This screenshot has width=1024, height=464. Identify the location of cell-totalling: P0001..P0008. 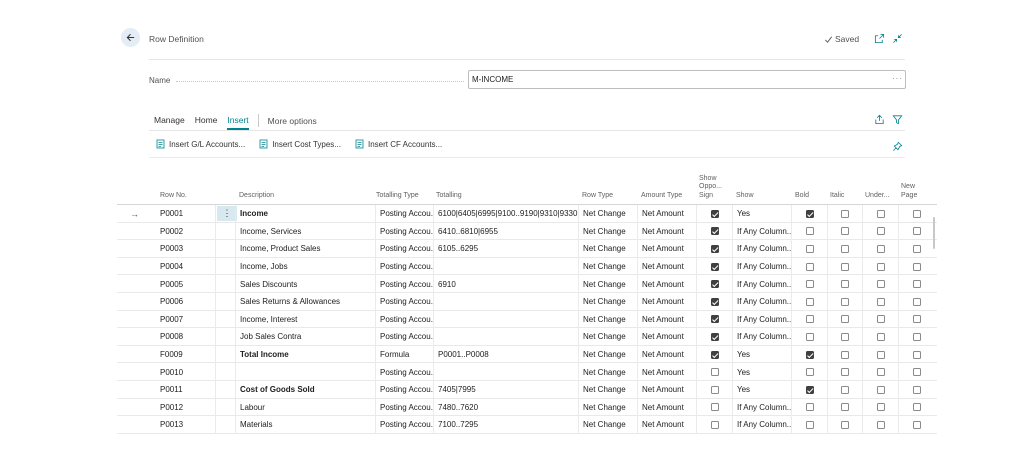
(505, 354).